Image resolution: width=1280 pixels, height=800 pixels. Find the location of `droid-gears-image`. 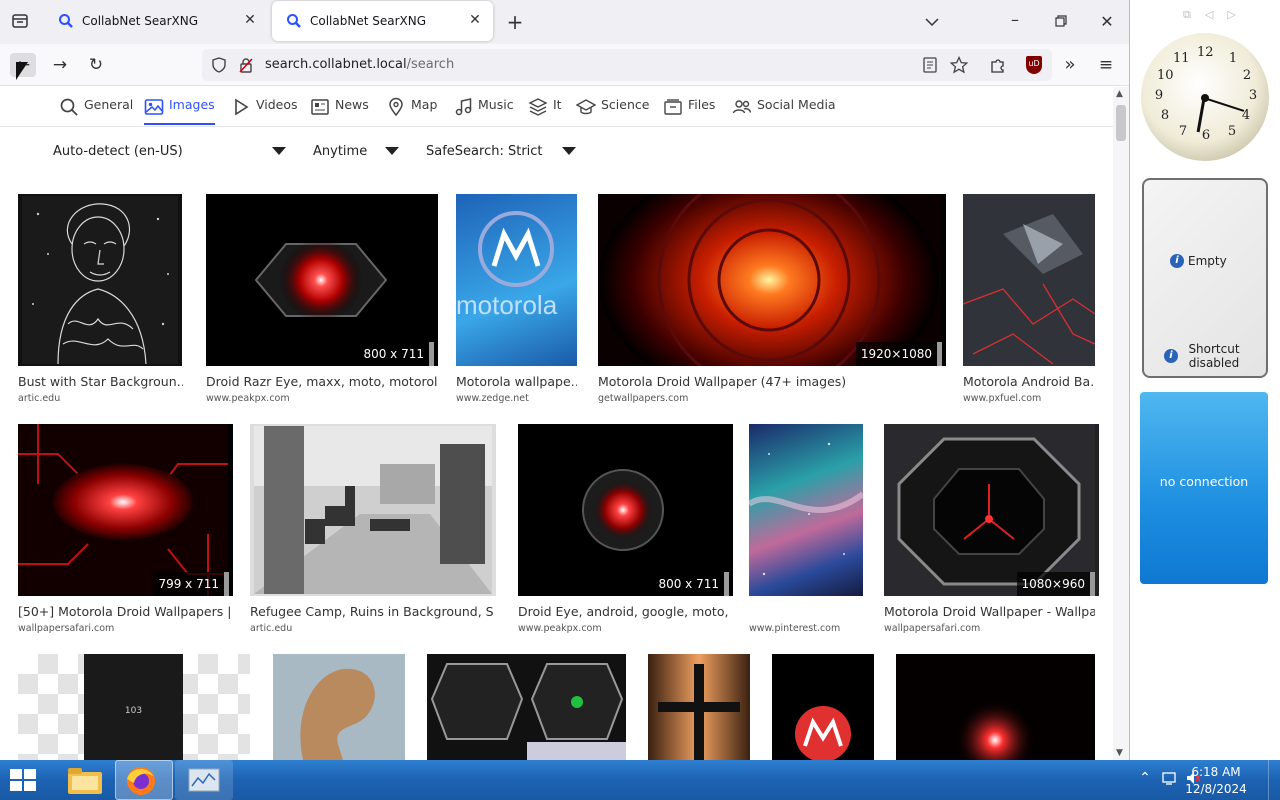

droid-gears-image is located at coordinates (528, 711).